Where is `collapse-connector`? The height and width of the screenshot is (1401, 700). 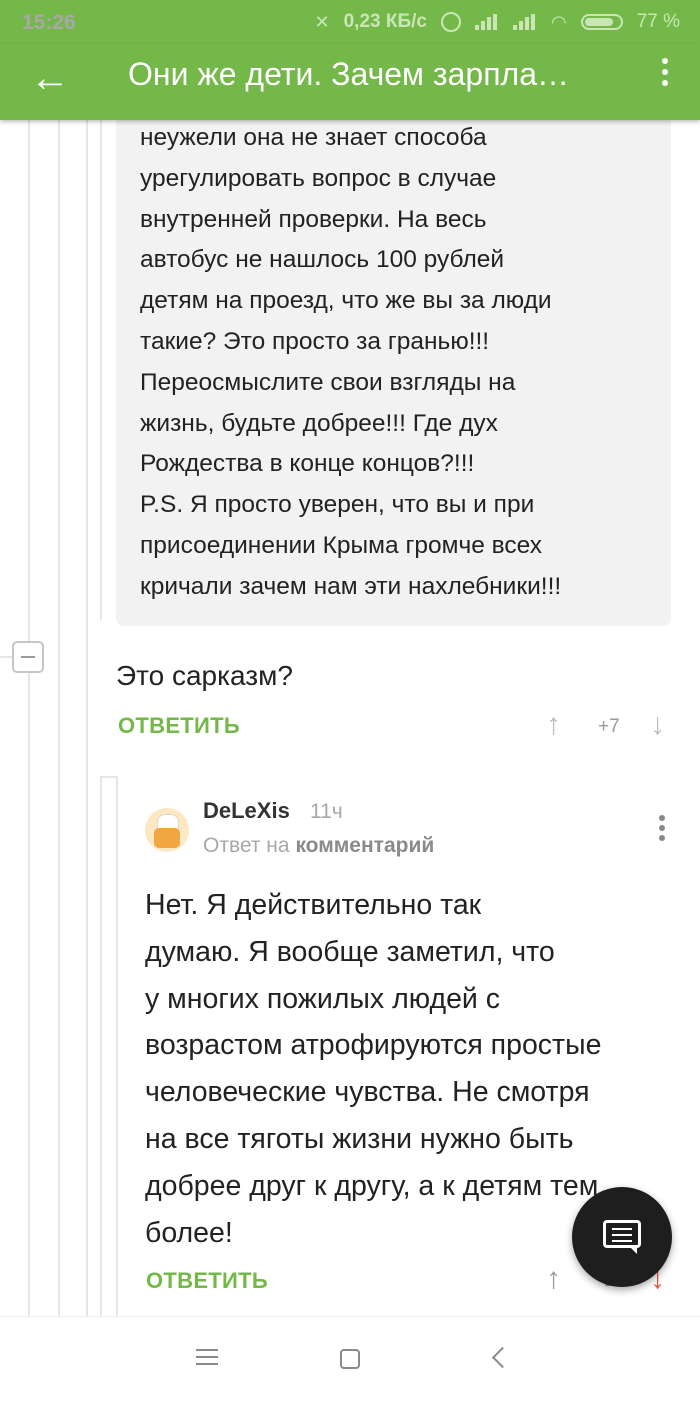
collapse-connector is located at coordinates (6, 657).